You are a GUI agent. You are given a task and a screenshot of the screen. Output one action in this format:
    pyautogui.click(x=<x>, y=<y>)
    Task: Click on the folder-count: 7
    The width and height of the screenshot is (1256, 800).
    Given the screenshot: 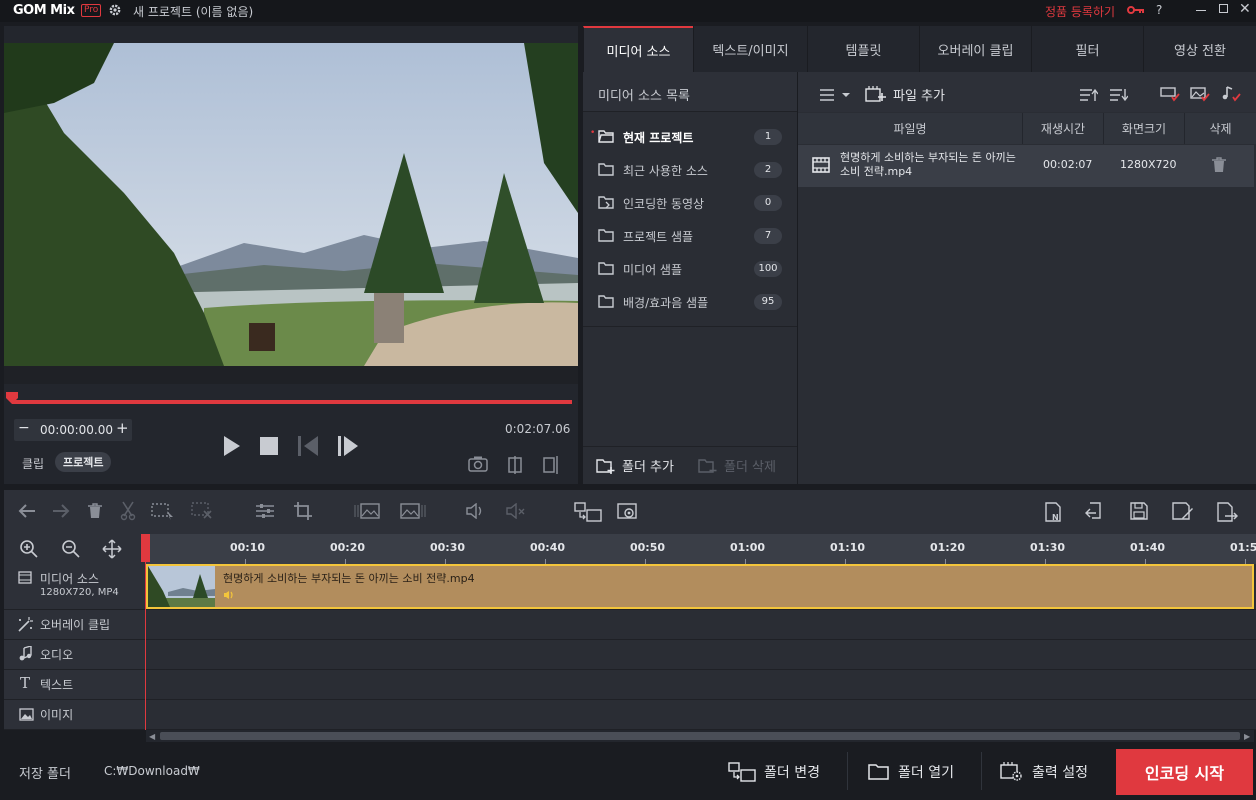 What is the action you would take?
    pyautogui.click(x=768, y=236)
    